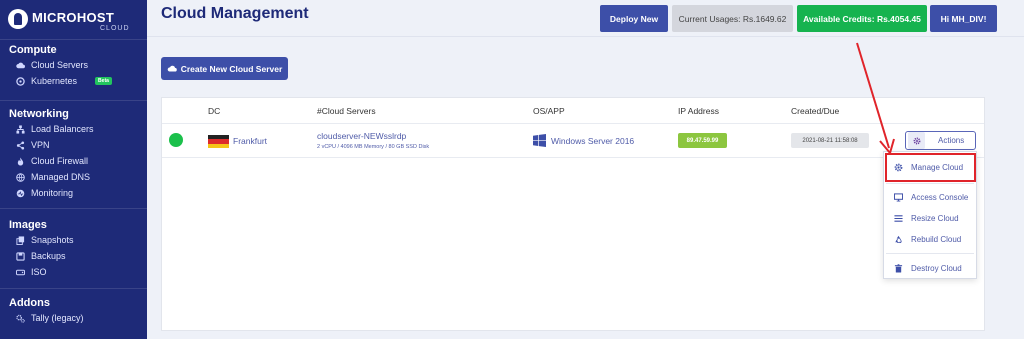 Image resolution: width=1024 pixels, height=339 pixels. Describe the element at coordinates (18, 19) in the screenshot. I see `logo-icon` at that location.